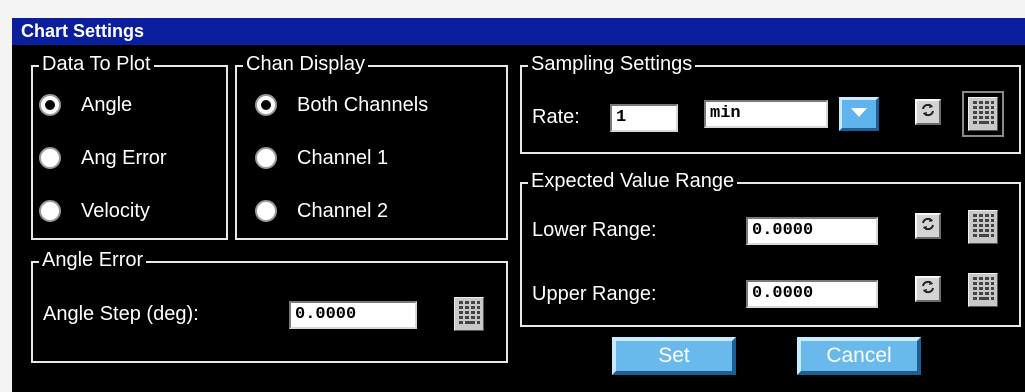 Image resolution: width=1025 pixels, height=392 pixels. What do you see at coordinates (512, 9) in the screenshot?
I see `top-edge` at bounding box center [512, 9].